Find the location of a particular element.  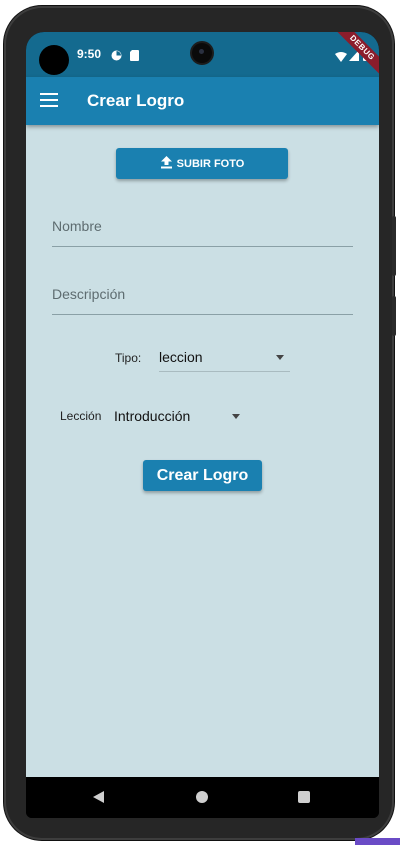

home-icon is located at coordinates (202, 797).